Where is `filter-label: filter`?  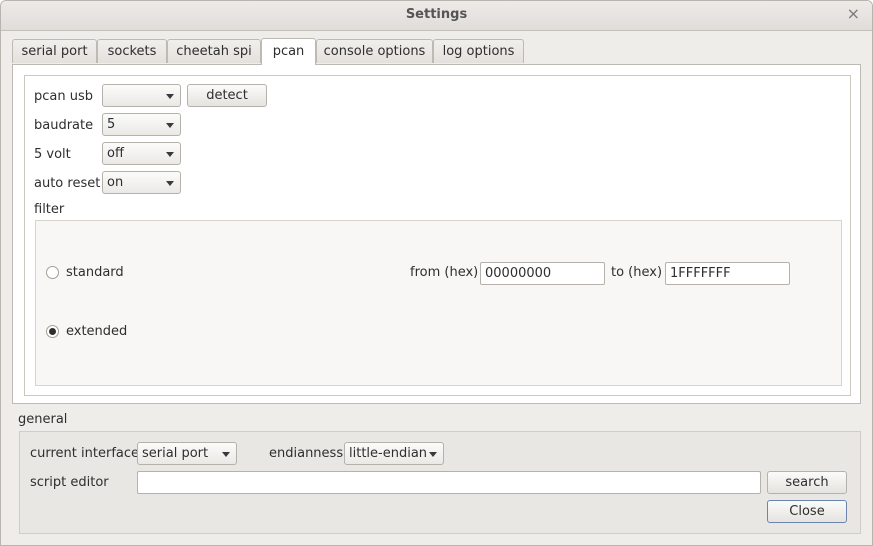
filter-label: filter is located at coordinates (49, 209).